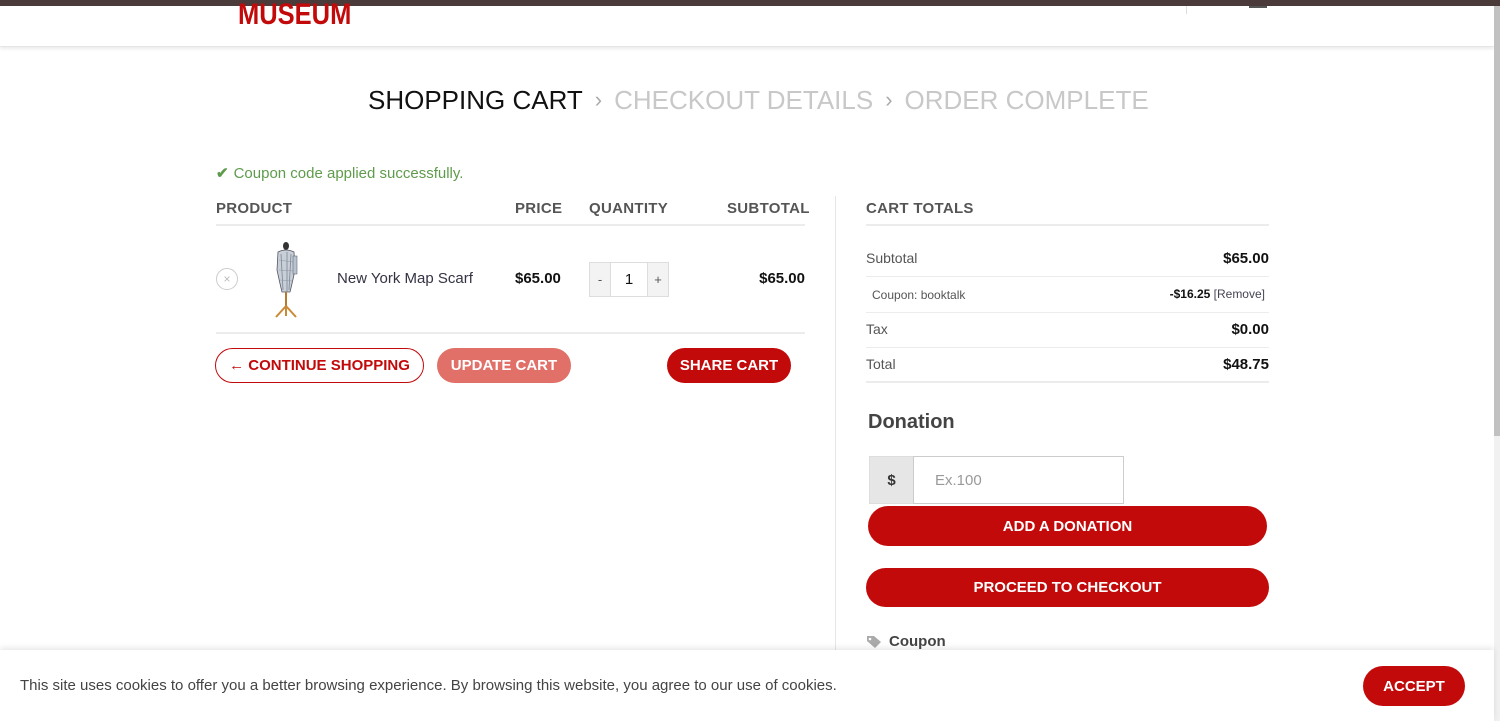 The height and width of the screenshot is (721, 1500). What do you see at coordinates (1067, 526) in the screenshot?
I see `add-donation-button: ADD A DONATION` at bounding box center [1067, 526].